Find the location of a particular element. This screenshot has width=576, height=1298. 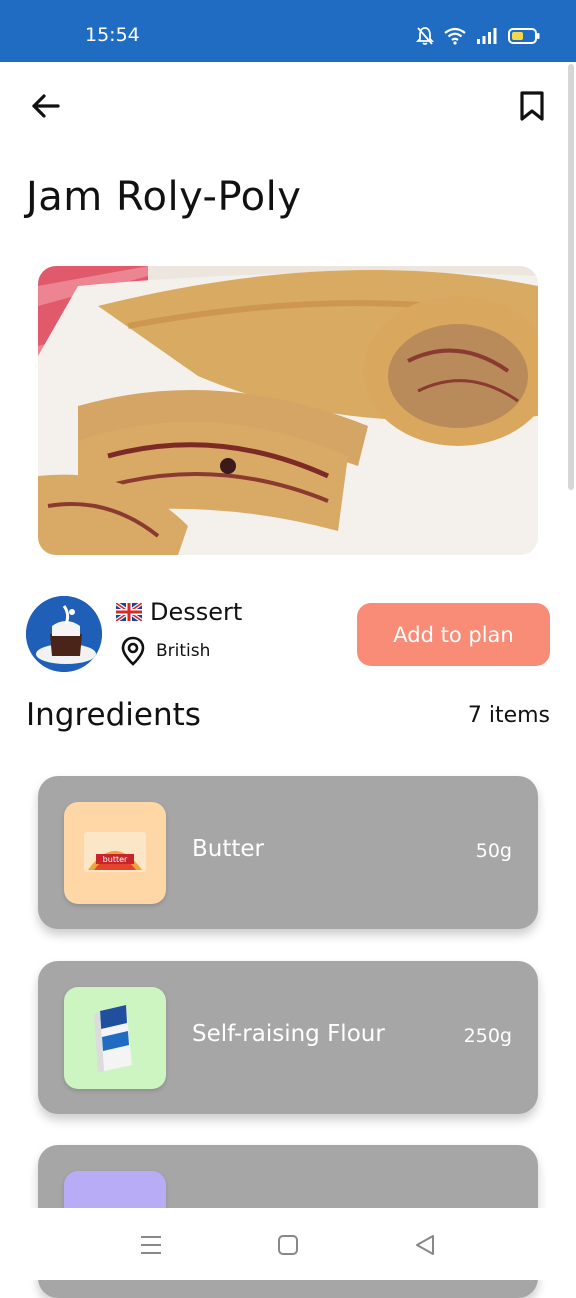

arrow-left-icon is located at coordinates (46, 106).